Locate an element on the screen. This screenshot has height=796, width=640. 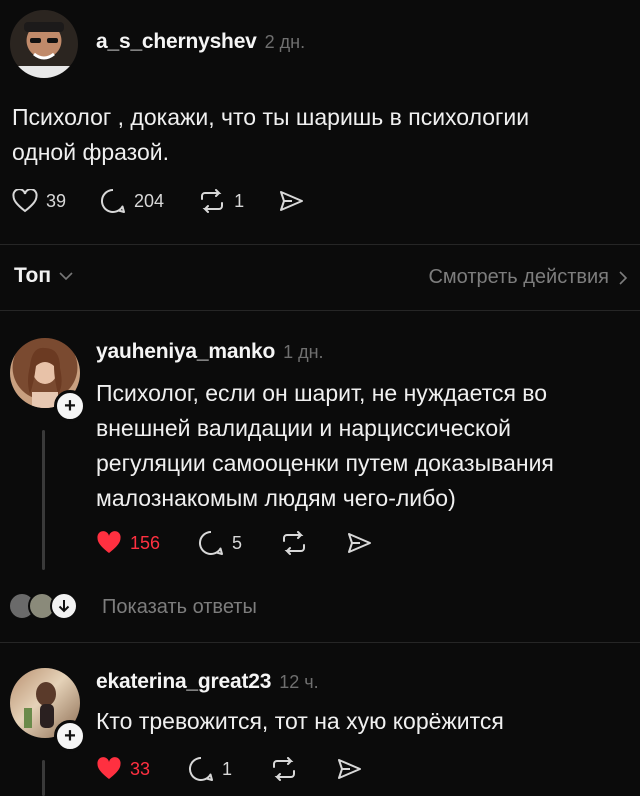
view-activity-link: Смотреть действия is located at coordinates (528, 277).